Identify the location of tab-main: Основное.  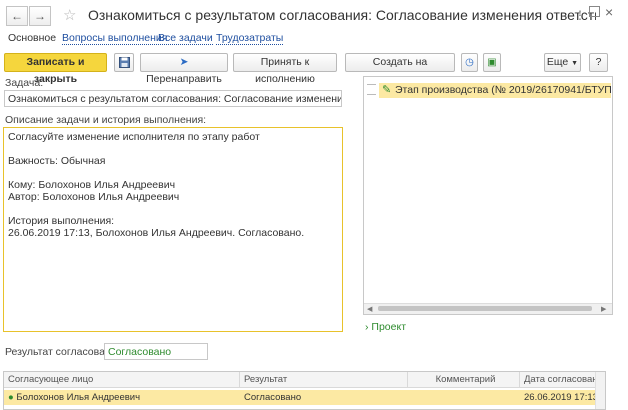
(32, 38).